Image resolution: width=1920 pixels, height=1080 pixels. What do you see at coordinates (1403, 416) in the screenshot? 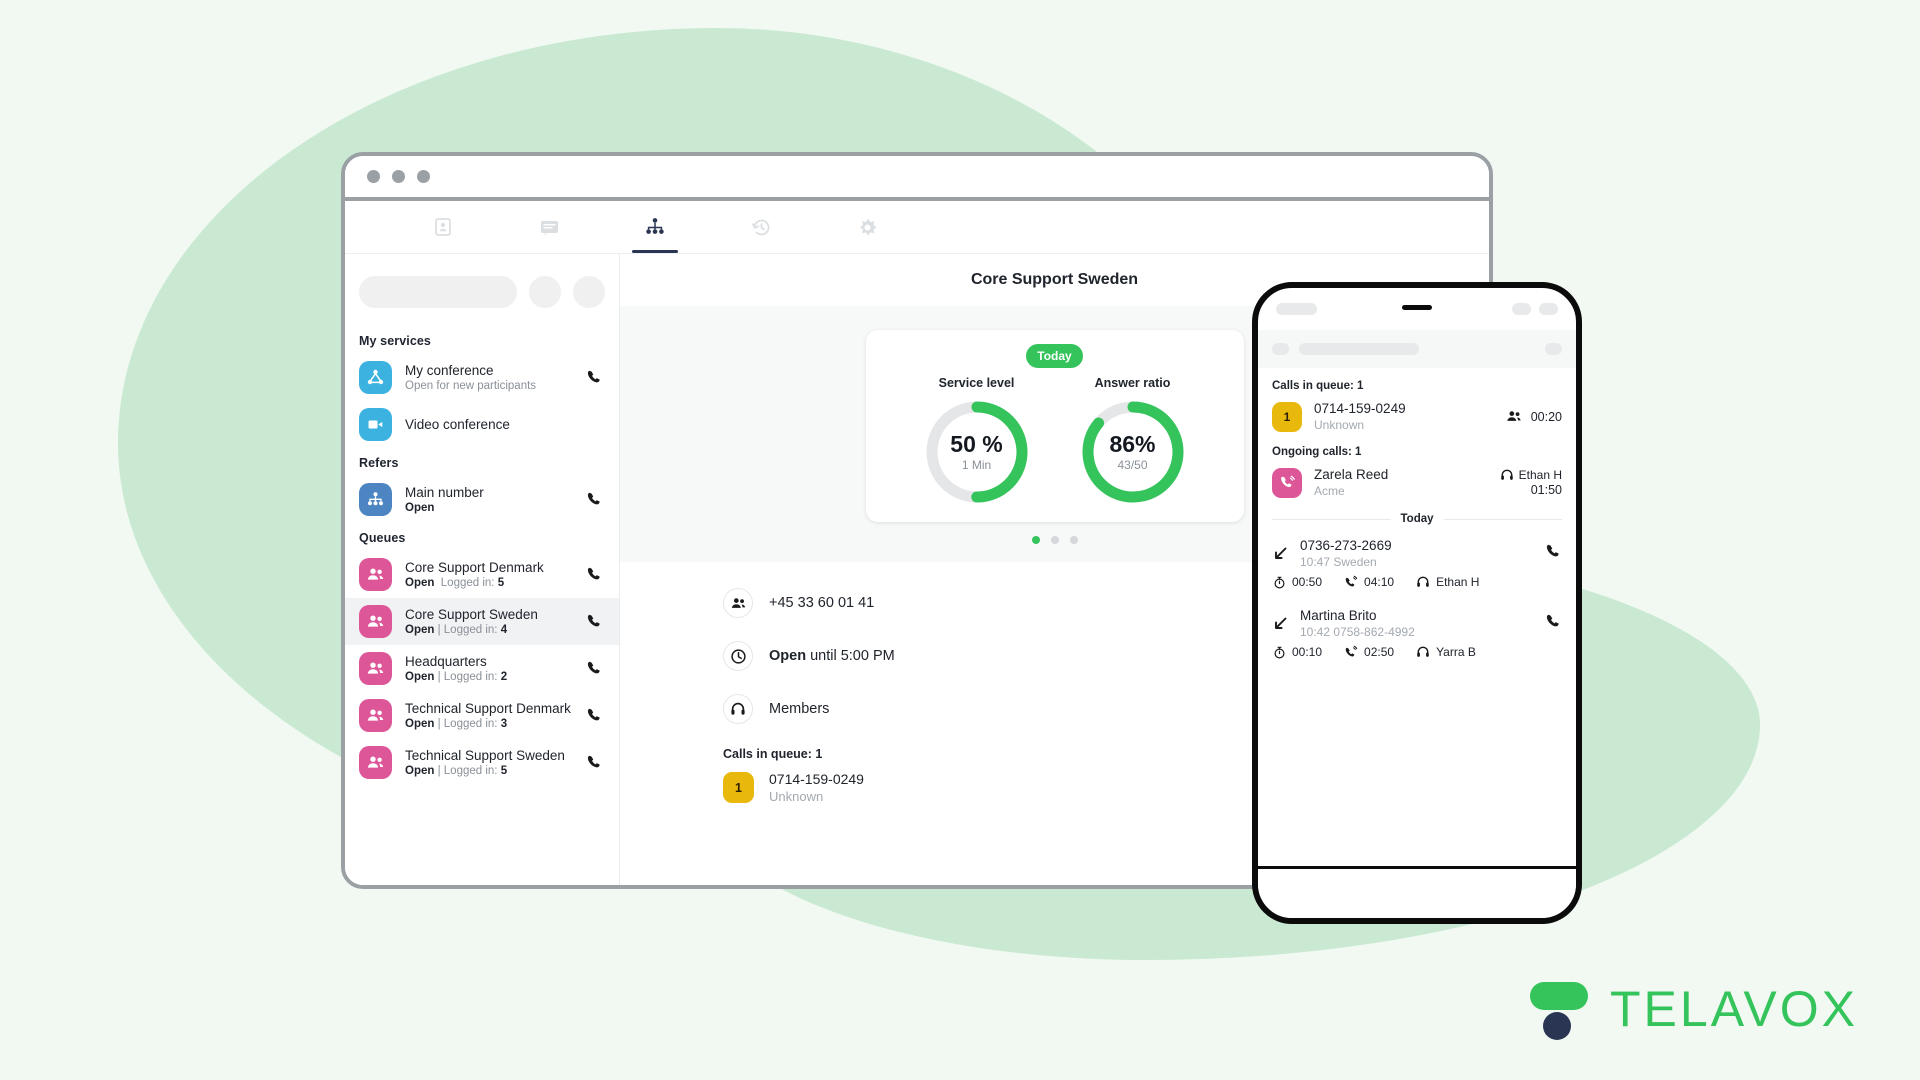
I see `phone-queue-text: 0714-159-0249 Unknown` at bounding box center [1403, 416].